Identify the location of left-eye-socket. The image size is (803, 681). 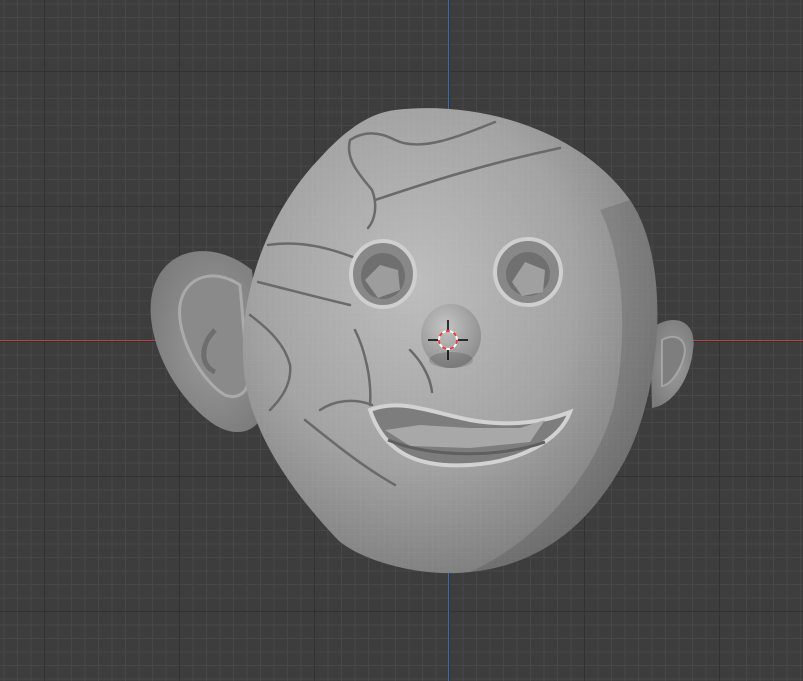
(383, 274).